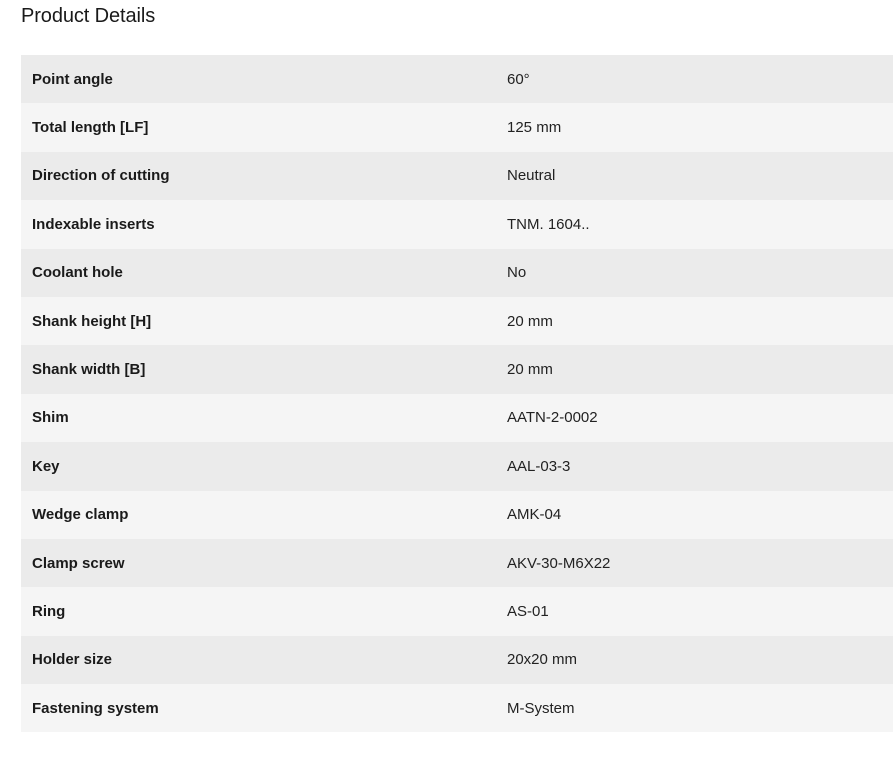 Image resolution: width=893 pixels, height=758 pixels. What do you see at coordinates (528, 611) in the screenshot?
I see `detail-value: AS-01` at bounding box center [528, 611].